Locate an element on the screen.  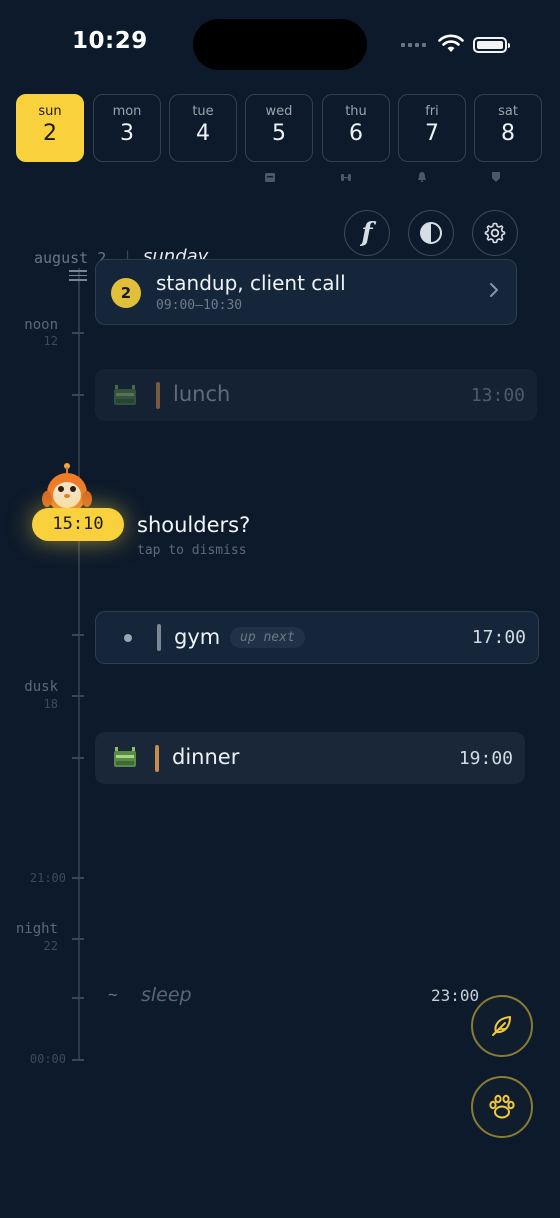
day-sat: sat 8 is located at coordinates (508, 128).